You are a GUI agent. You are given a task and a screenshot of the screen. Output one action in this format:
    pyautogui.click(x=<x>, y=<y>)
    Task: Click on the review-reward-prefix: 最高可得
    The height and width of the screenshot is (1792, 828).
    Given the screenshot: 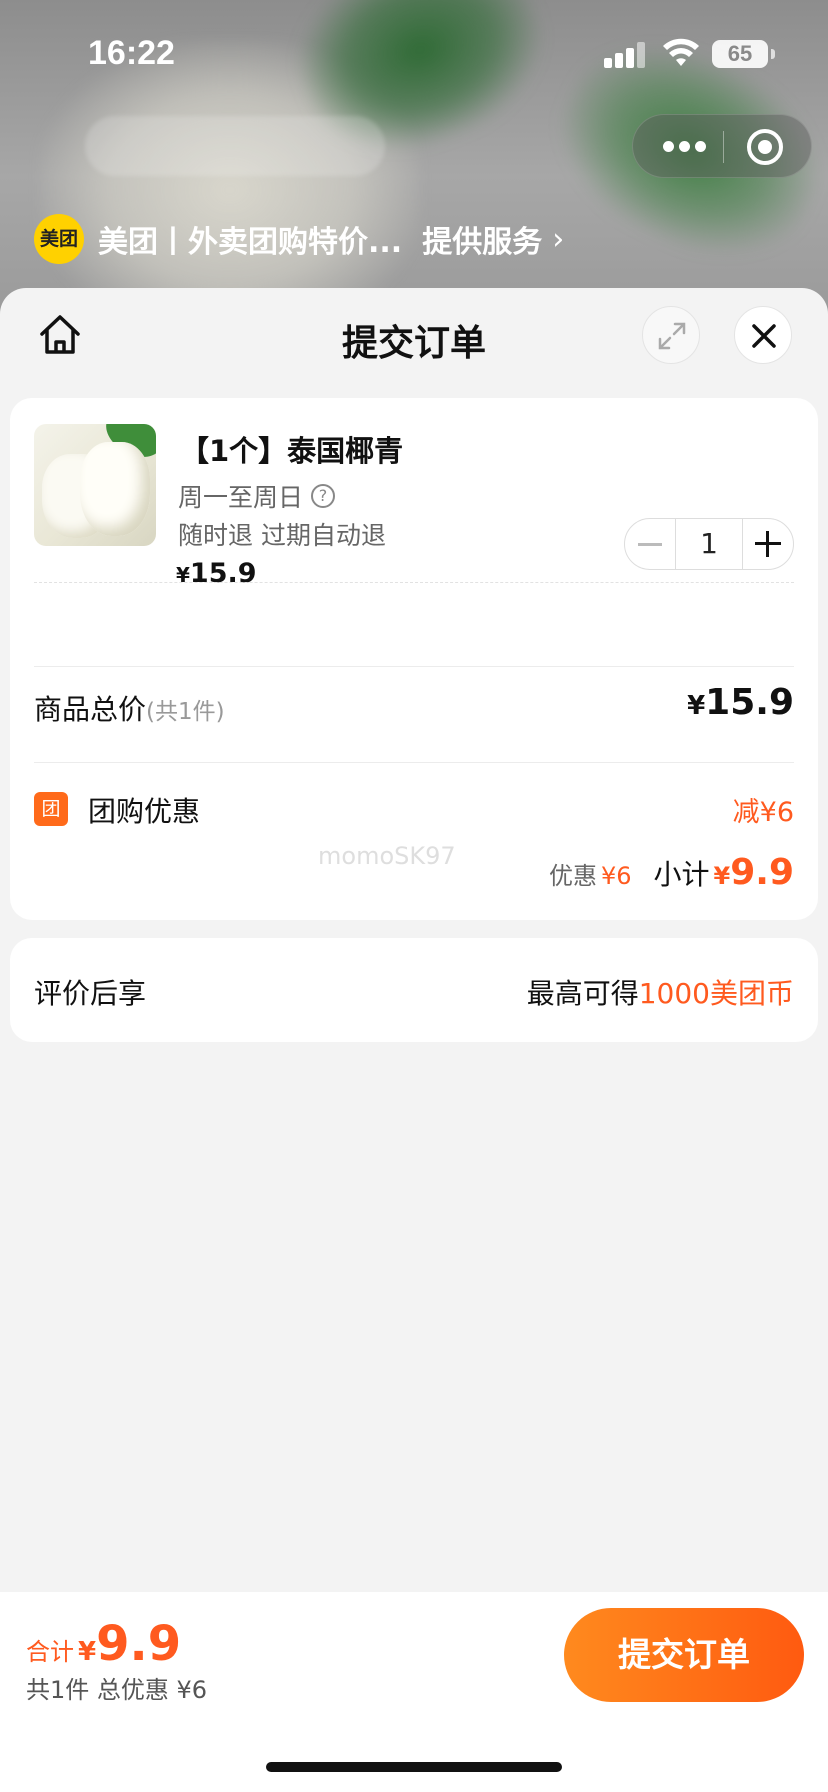 What is the action you would take?
    pyautogui.click(x=582, y=993)
    